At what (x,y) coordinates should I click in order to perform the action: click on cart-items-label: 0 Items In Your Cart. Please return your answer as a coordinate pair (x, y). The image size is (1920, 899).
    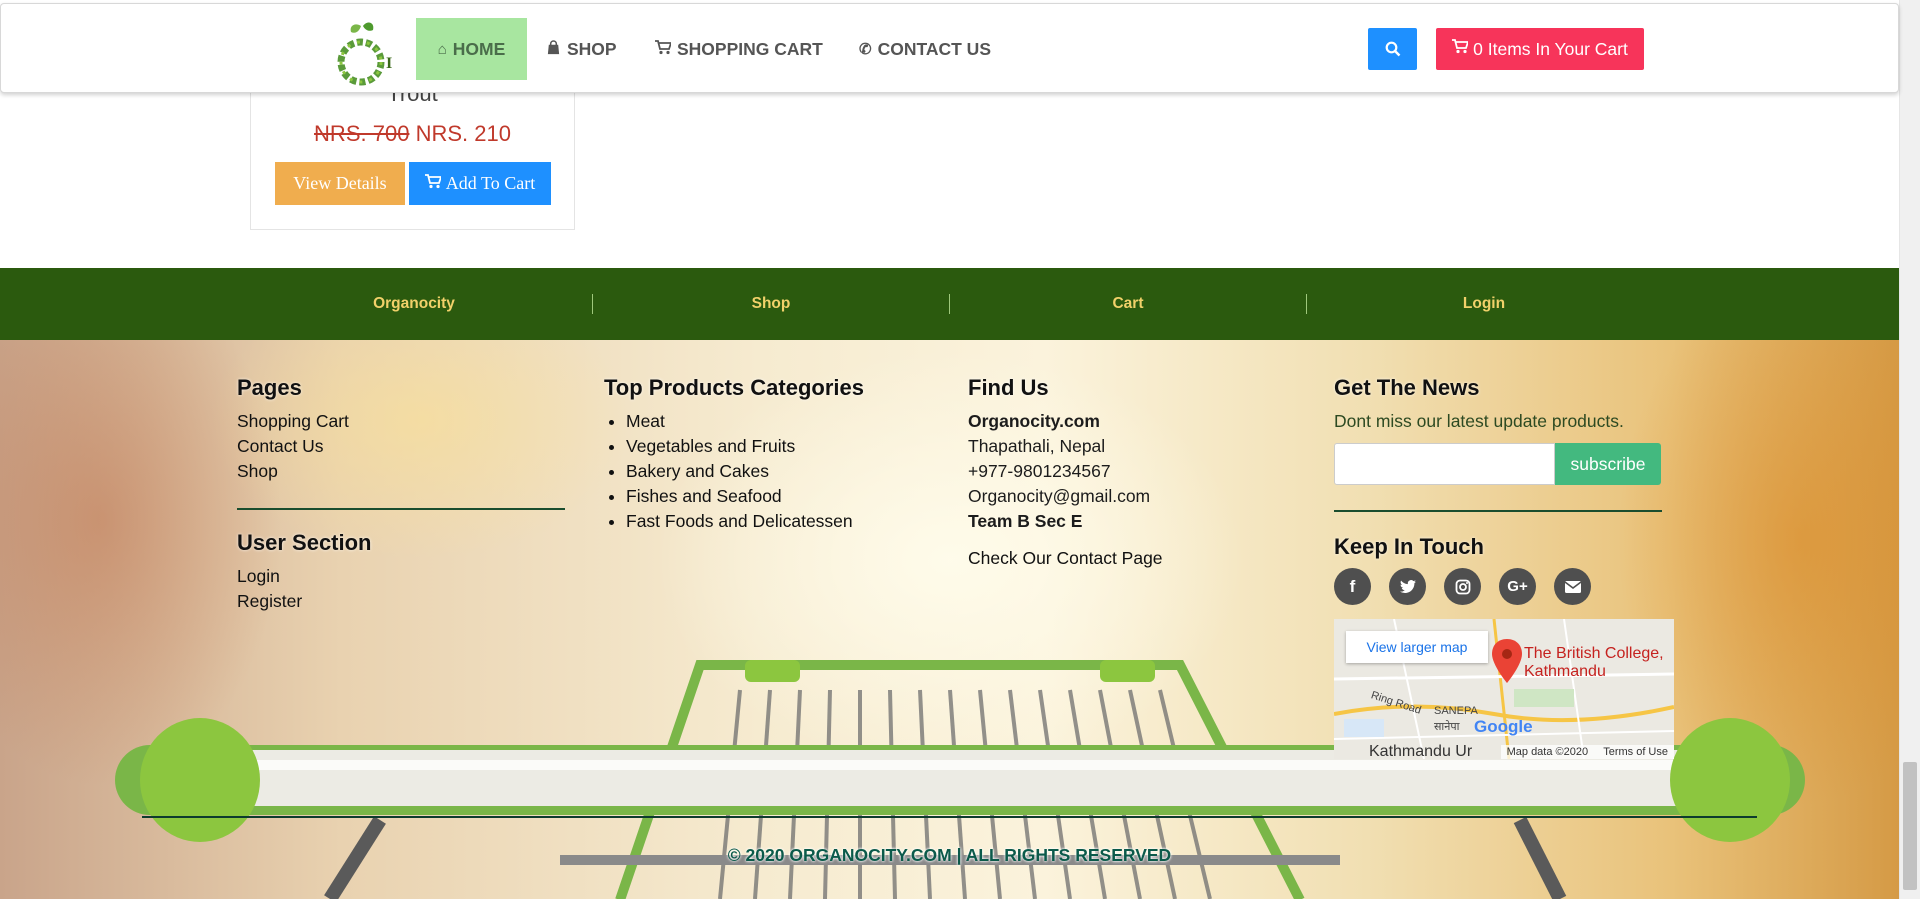
    Looking at the image, I should click on (1550, 48).